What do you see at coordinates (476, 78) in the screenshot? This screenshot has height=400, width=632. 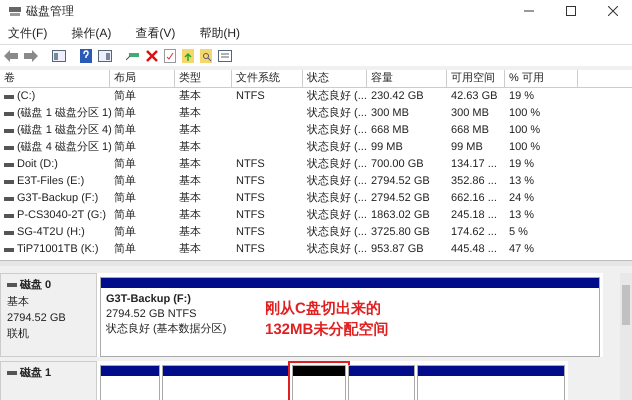 I see `column-header: 可用空间` at bounding box center [476, 78].